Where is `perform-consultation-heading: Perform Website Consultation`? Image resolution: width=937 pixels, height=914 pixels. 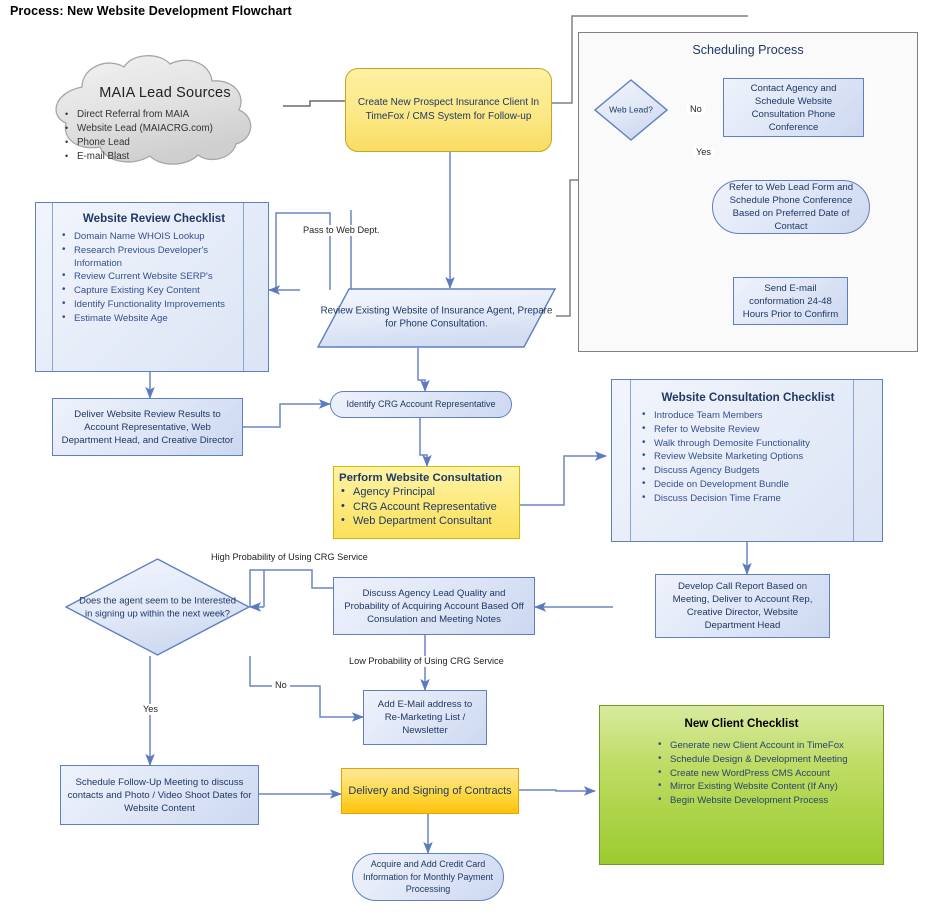
perform-consultation-heading: Perform Website Consultation is located at coordinates (421, 478).